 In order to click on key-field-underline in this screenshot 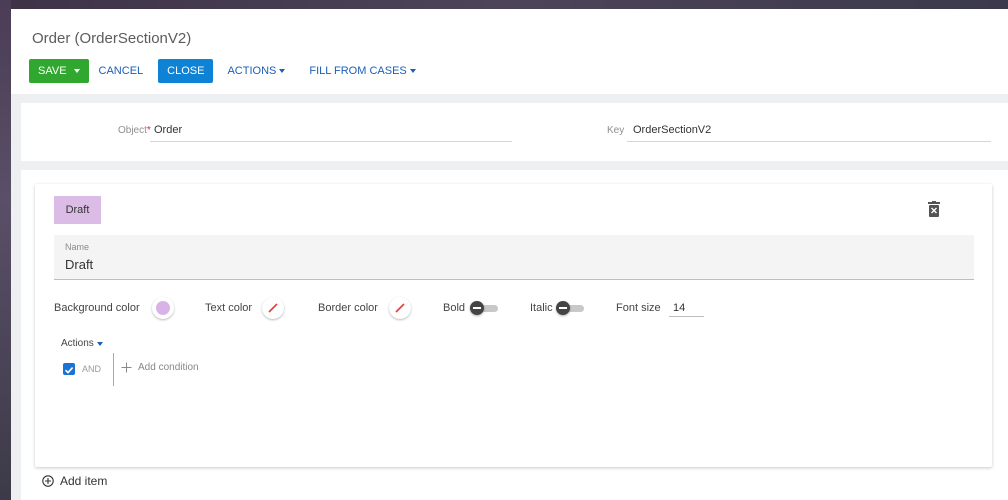, I will do `click(809, 141)`.